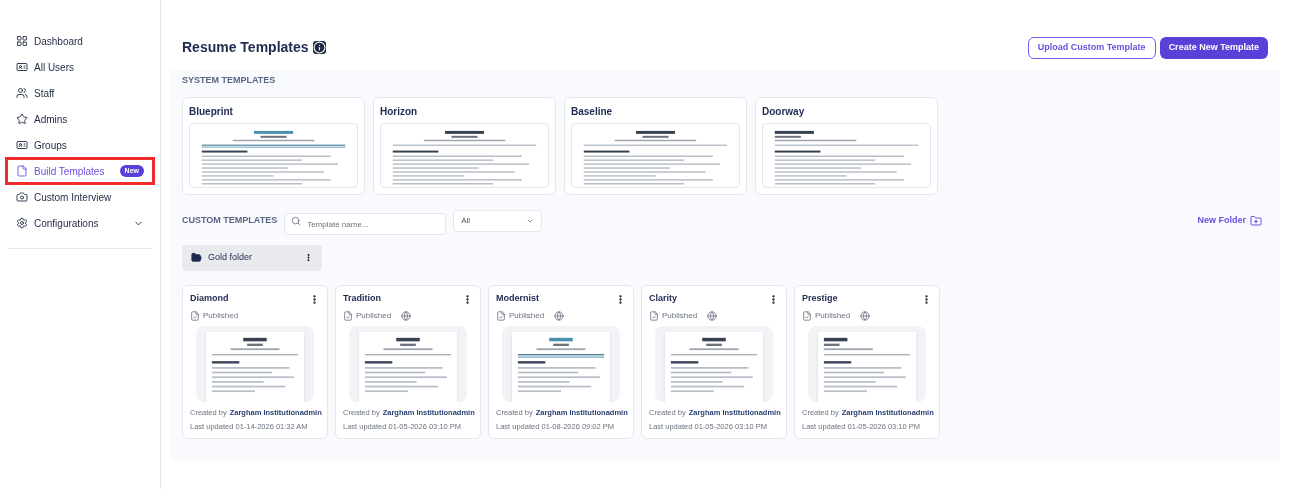  What do you see at coordinates (1091, 47) in the screenshot?
I see `upload-template-button: Upload Custom Template` at bounding box center [1091, 47].